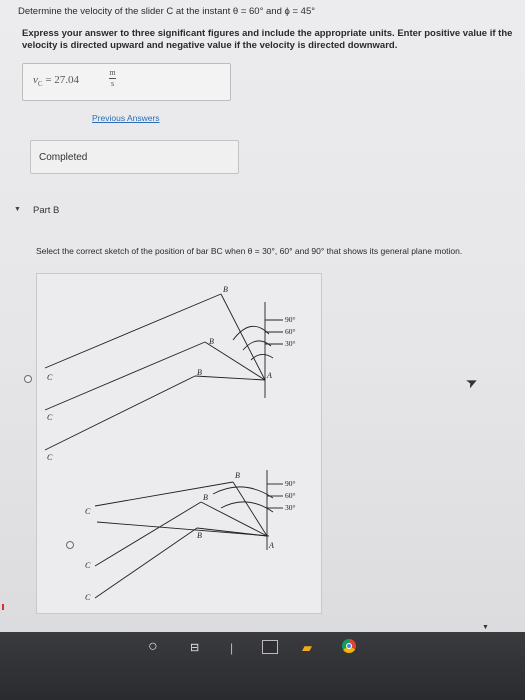  Describe the element at coordinates (199, 535) in the screenshot. I see `opt2-label-b-3: B` at that location.